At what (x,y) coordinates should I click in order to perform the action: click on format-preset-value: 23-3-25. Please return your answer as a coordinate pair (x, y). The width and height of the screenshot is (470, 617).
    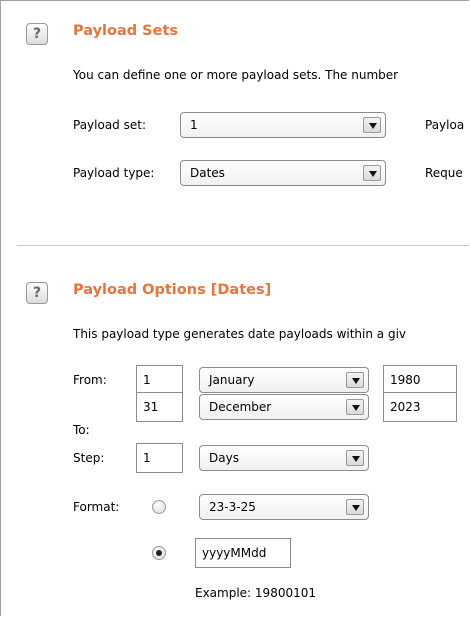
    Looking at the image, I should click on (232, 507).